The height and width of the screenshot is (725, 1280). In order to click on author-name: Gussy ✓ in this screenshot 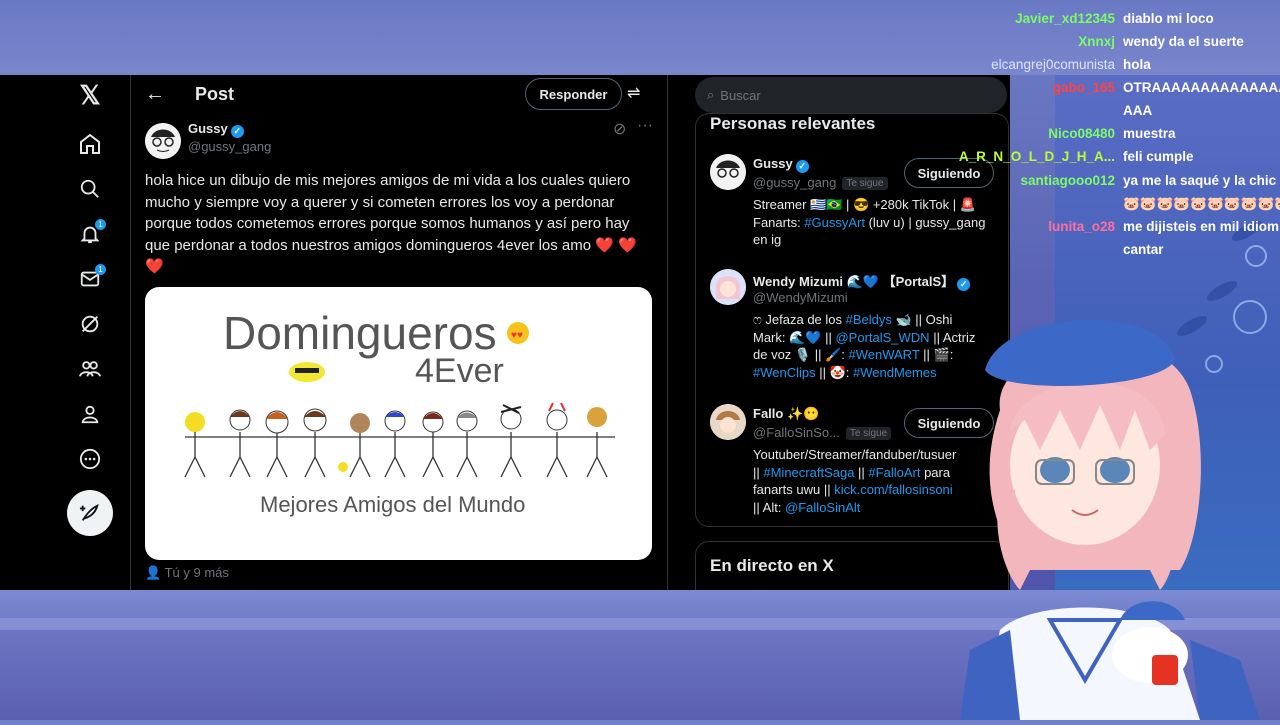, I will do `click(216, 129)`.